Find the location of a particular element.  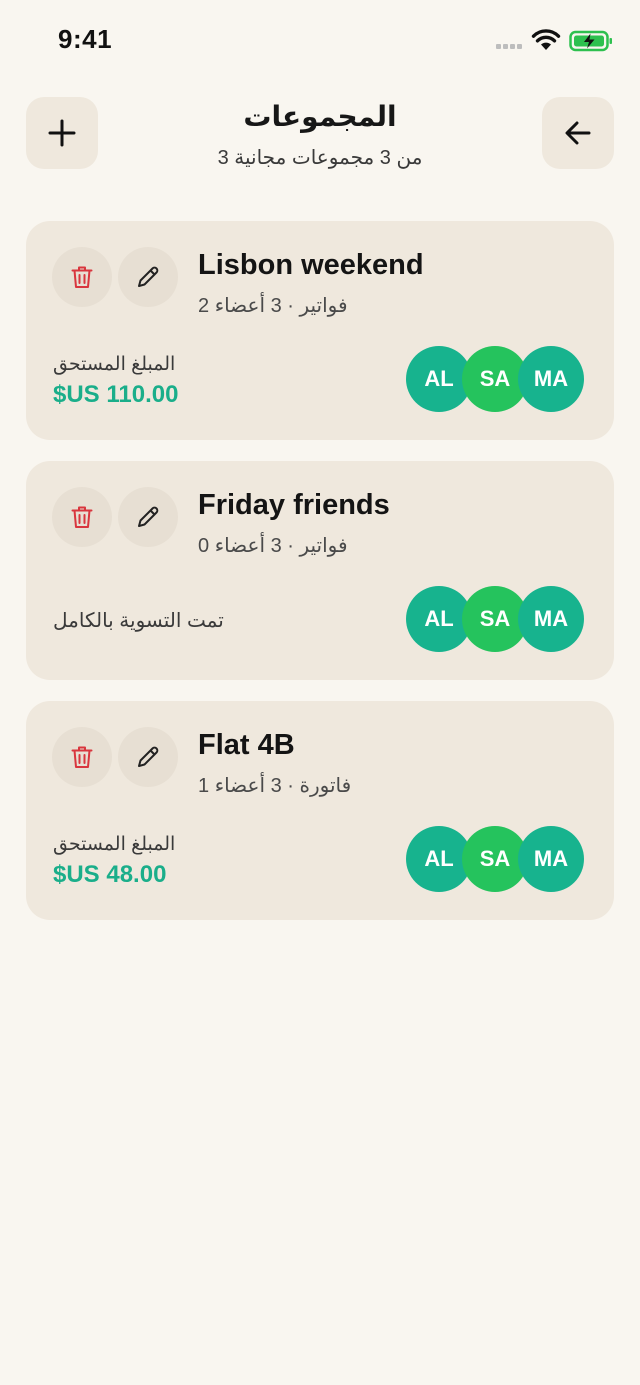

group-meta: 0 فواتير · 3 أعضاء is located at coordinates (273, 546).